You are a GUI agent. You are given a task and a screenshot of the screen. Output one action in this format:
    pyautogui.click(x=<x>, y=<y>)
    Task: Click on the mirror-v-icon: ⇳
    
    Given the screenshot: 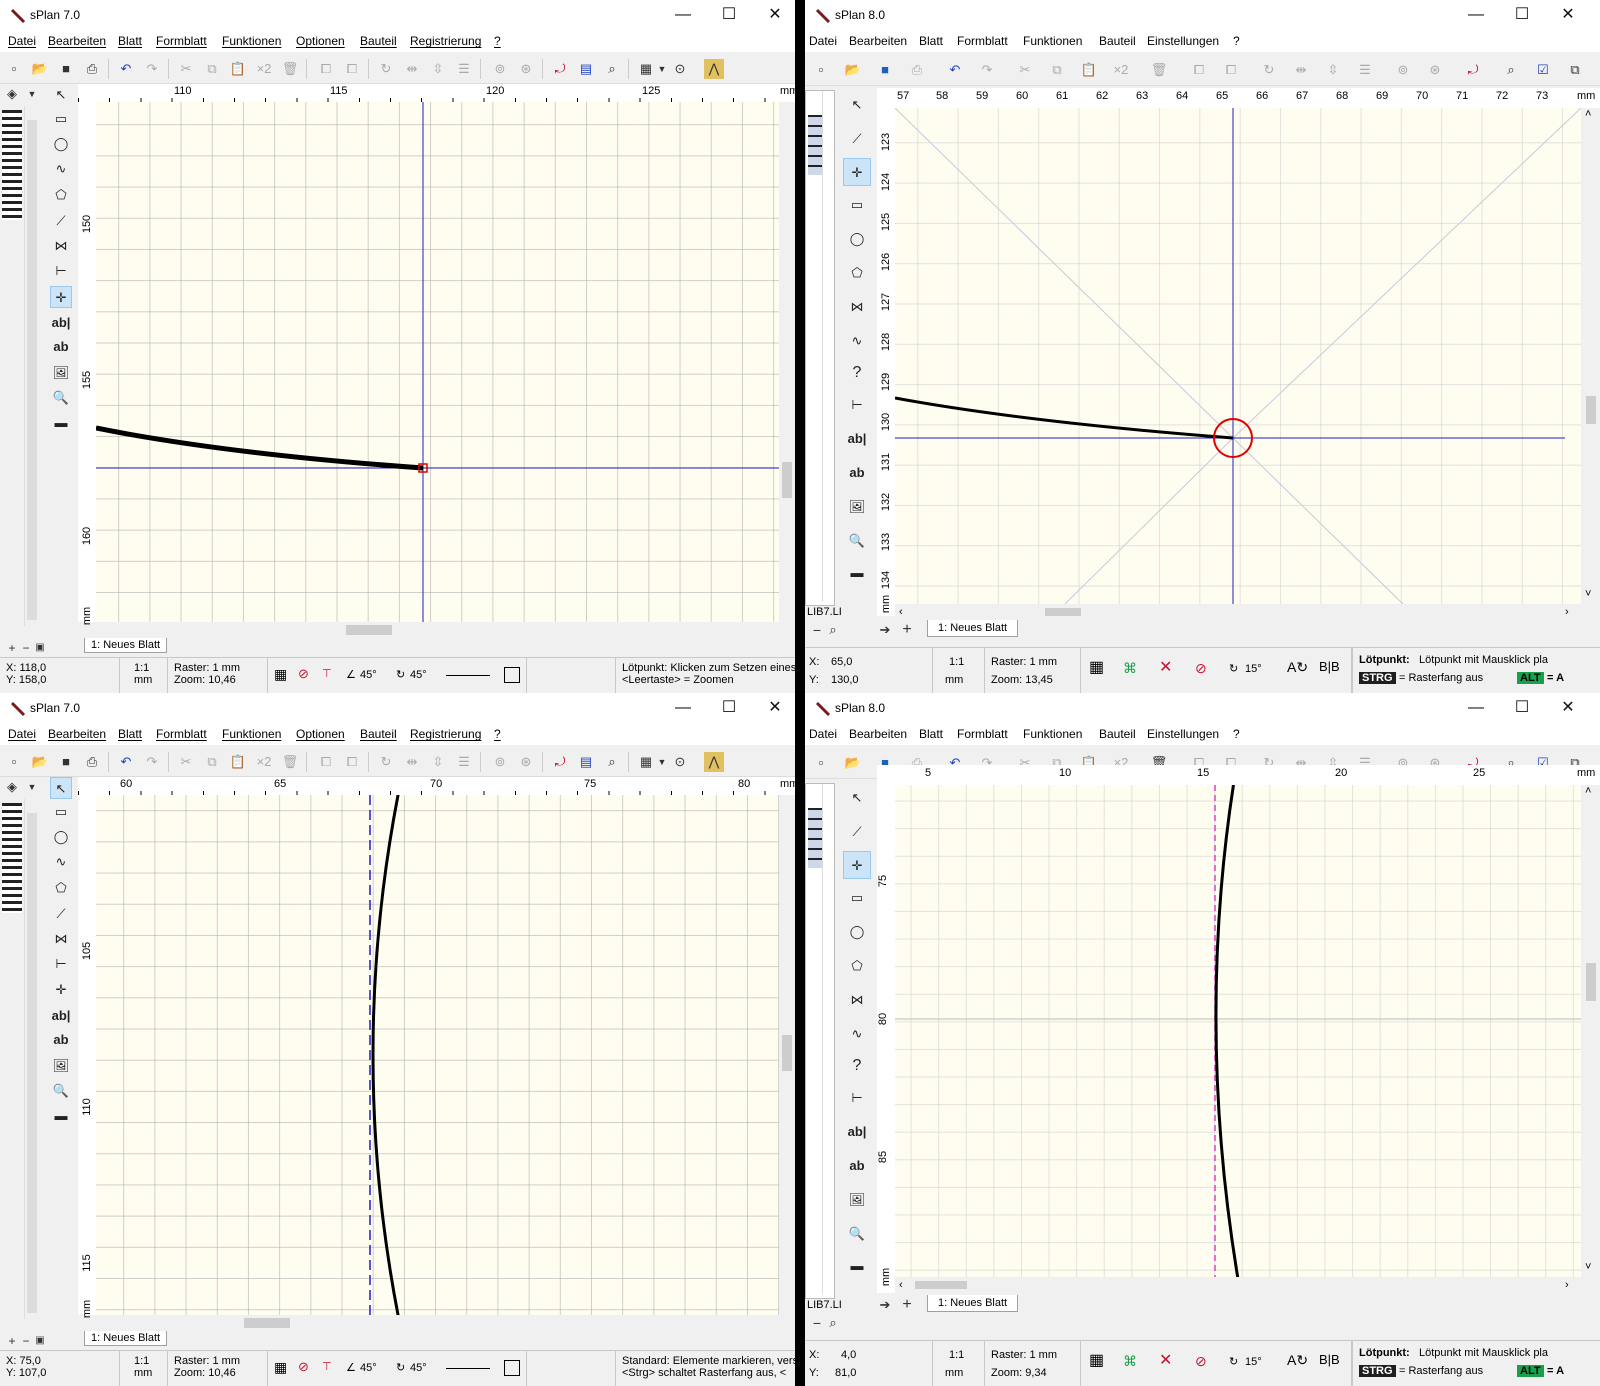 What is the action you would take?
    pyautogui.click(x=438, y=69)
    